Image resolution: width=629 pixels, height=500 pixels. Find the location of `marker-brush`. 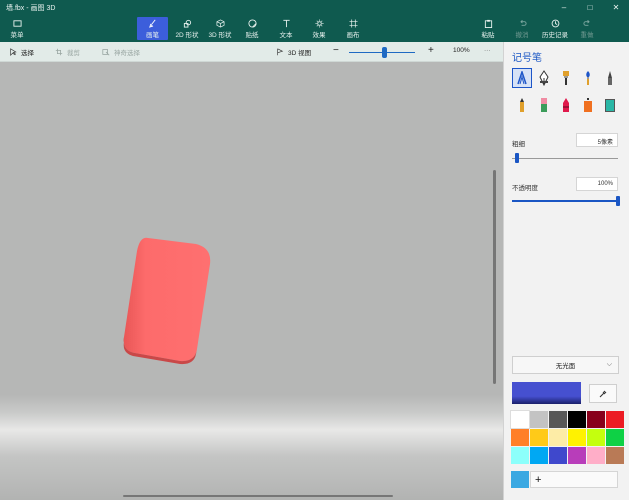

marker-brush is located at coordinates (522, 78).